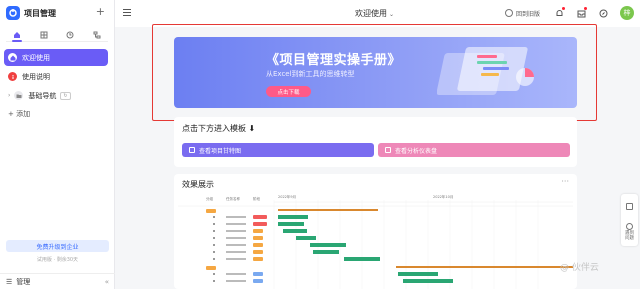 The width and height of the screenshot is (640, 289). I want to click on tab-home, so click(17, 35).